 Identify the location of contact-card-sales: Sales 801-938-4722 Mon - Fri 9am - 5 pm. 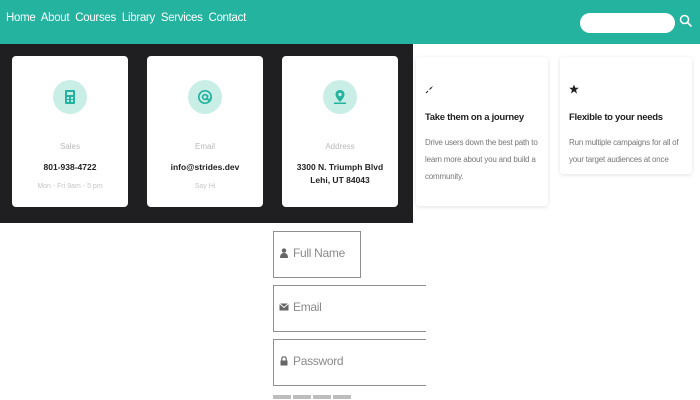
(70, 131).